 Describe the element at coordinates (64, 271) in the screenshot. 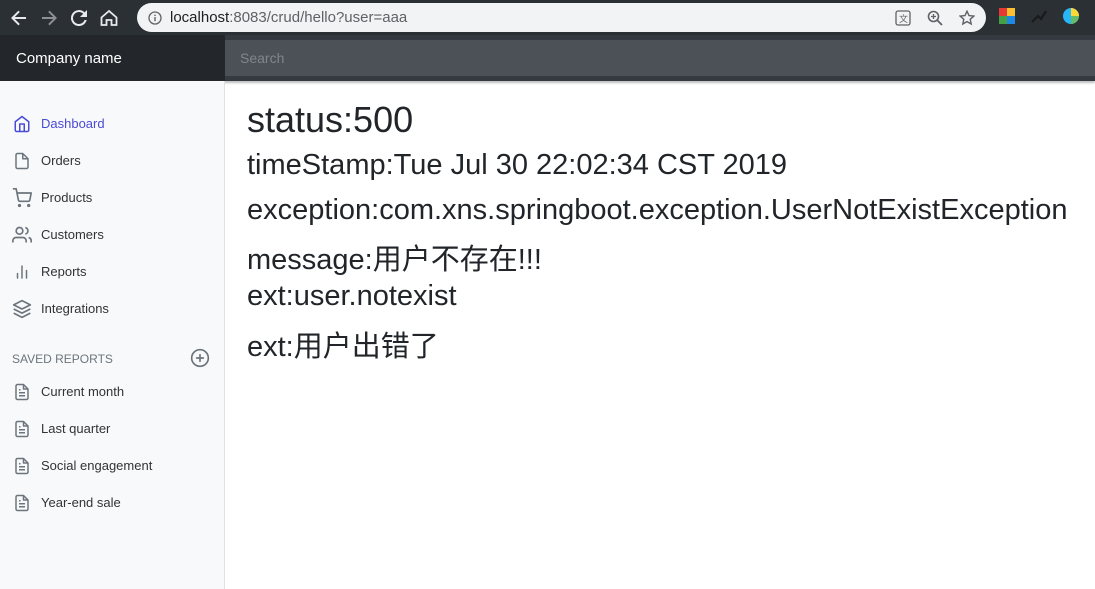

I see `sidebar-item-label: Reports` at that location.